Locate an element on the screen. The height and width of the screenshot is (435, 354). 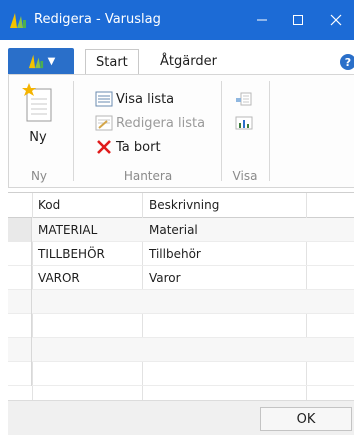
minimize-icon is located at coordinates (262, 20).